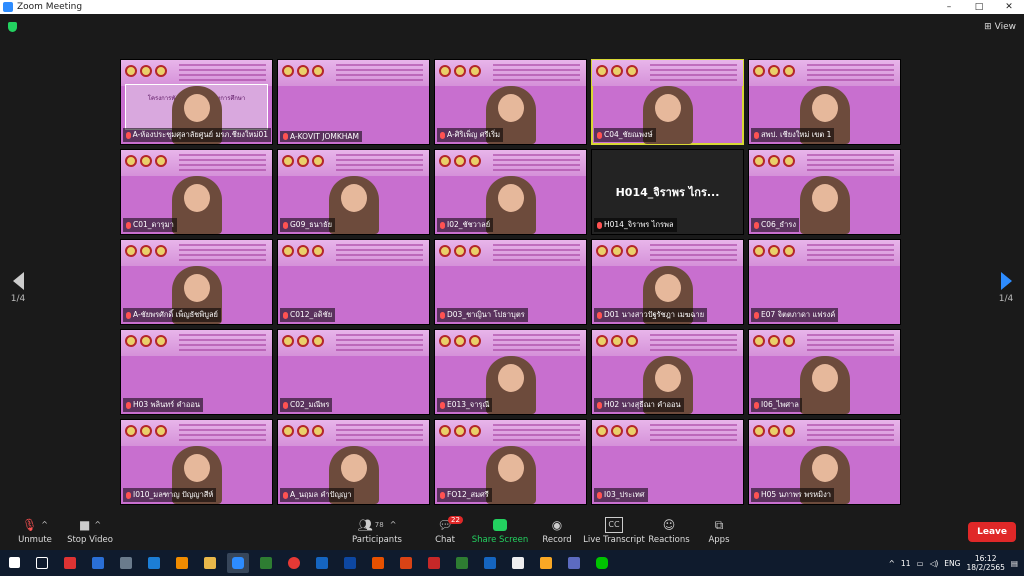  Describe the element at coordinates (667, 192) in the screenshot. I see `participant-tile: H014_จิราพร ไกร... H014_จิราพร ไกรพล` at that location.